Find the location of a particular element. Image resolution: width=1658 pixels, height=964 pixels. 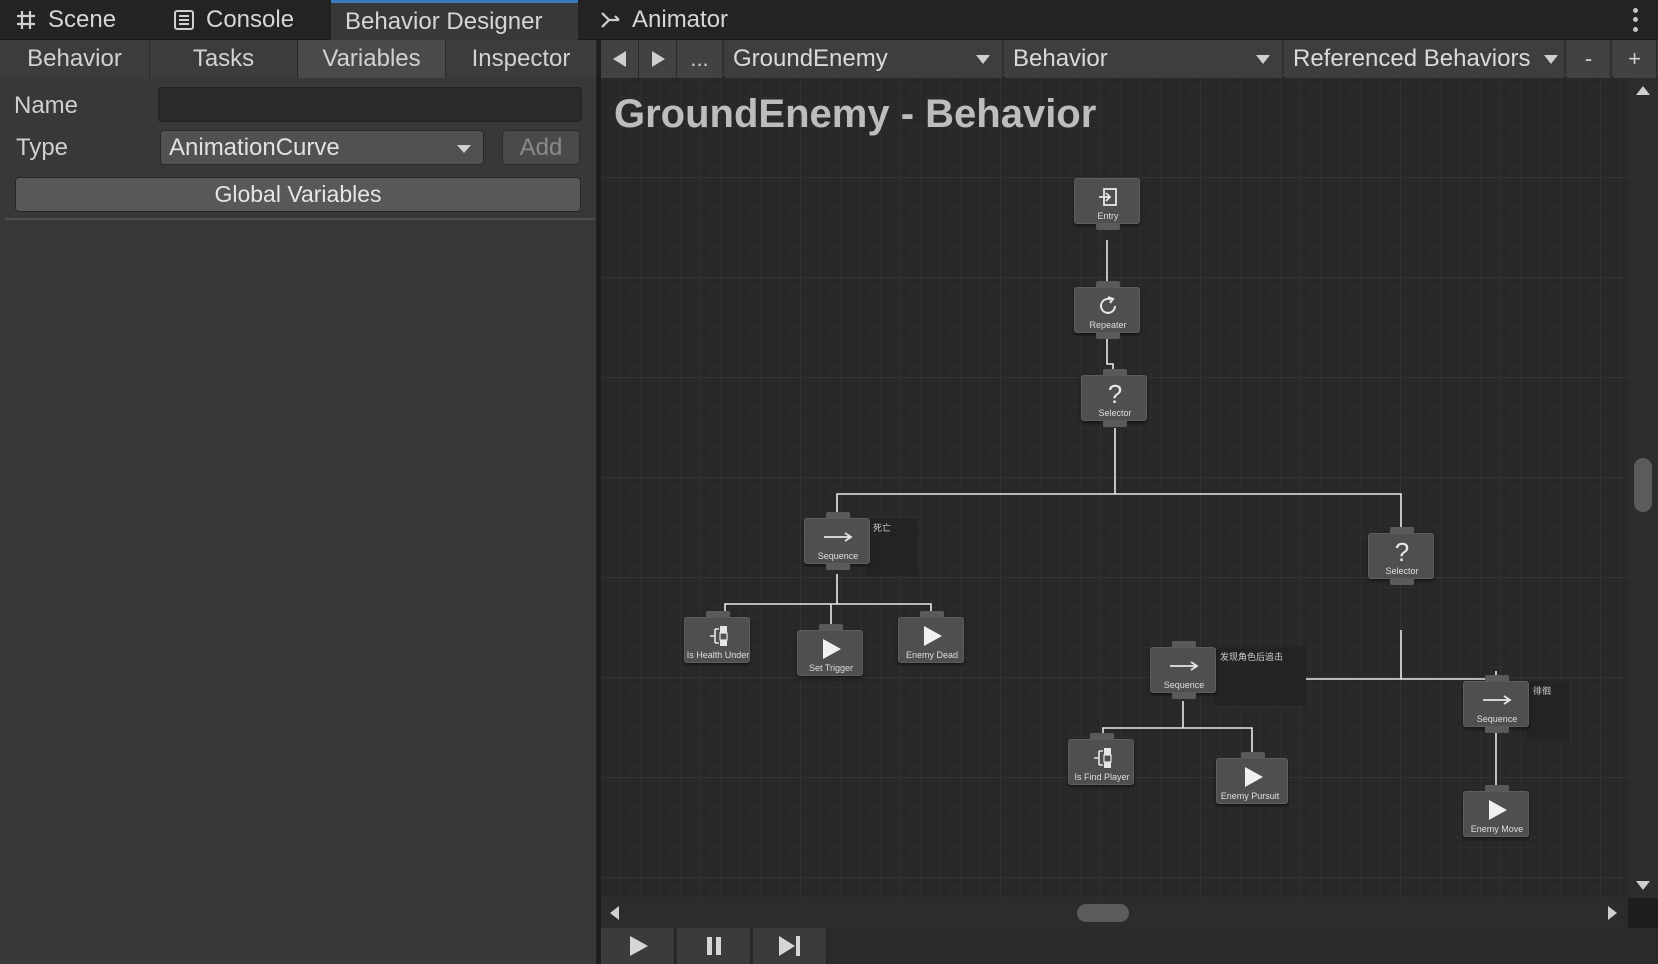

triangle-right-icon is located at coordinates (658, 59).